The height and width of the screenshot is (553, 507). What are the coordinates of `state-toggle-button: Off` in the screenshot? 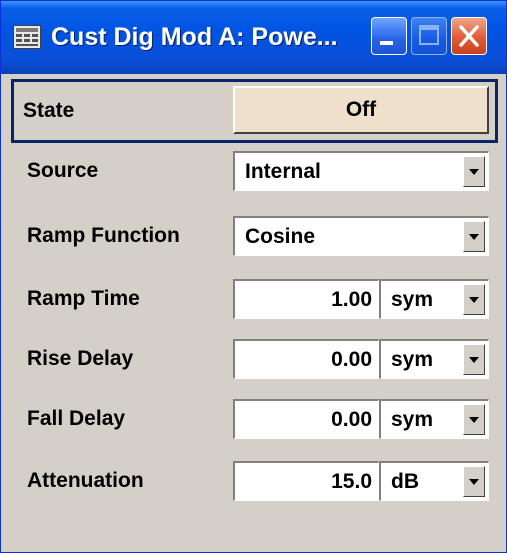 It's located at (361, 110).